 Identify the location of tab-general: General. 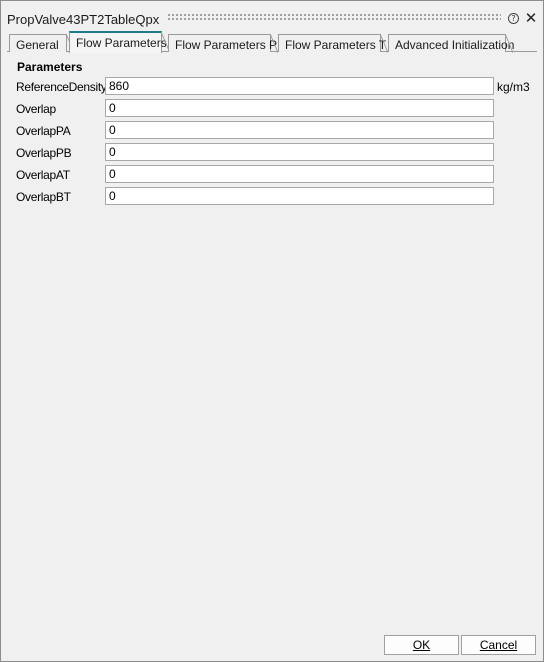
(41, 43).